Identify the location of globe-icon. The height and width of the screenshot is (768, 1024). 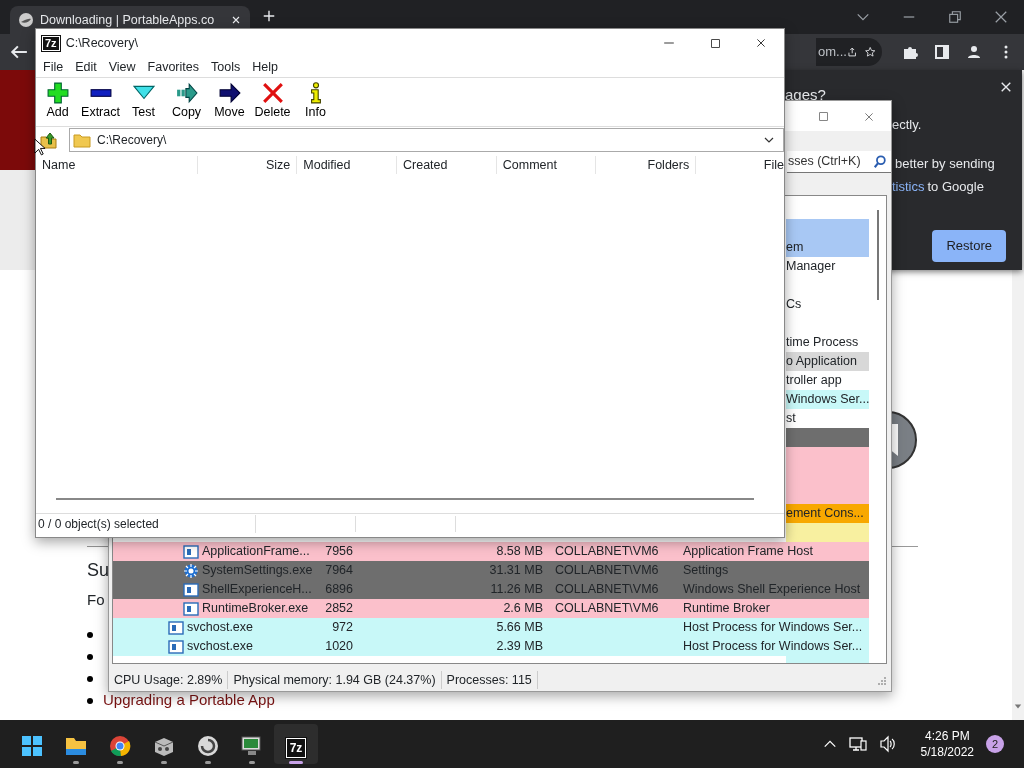
(26, 20).